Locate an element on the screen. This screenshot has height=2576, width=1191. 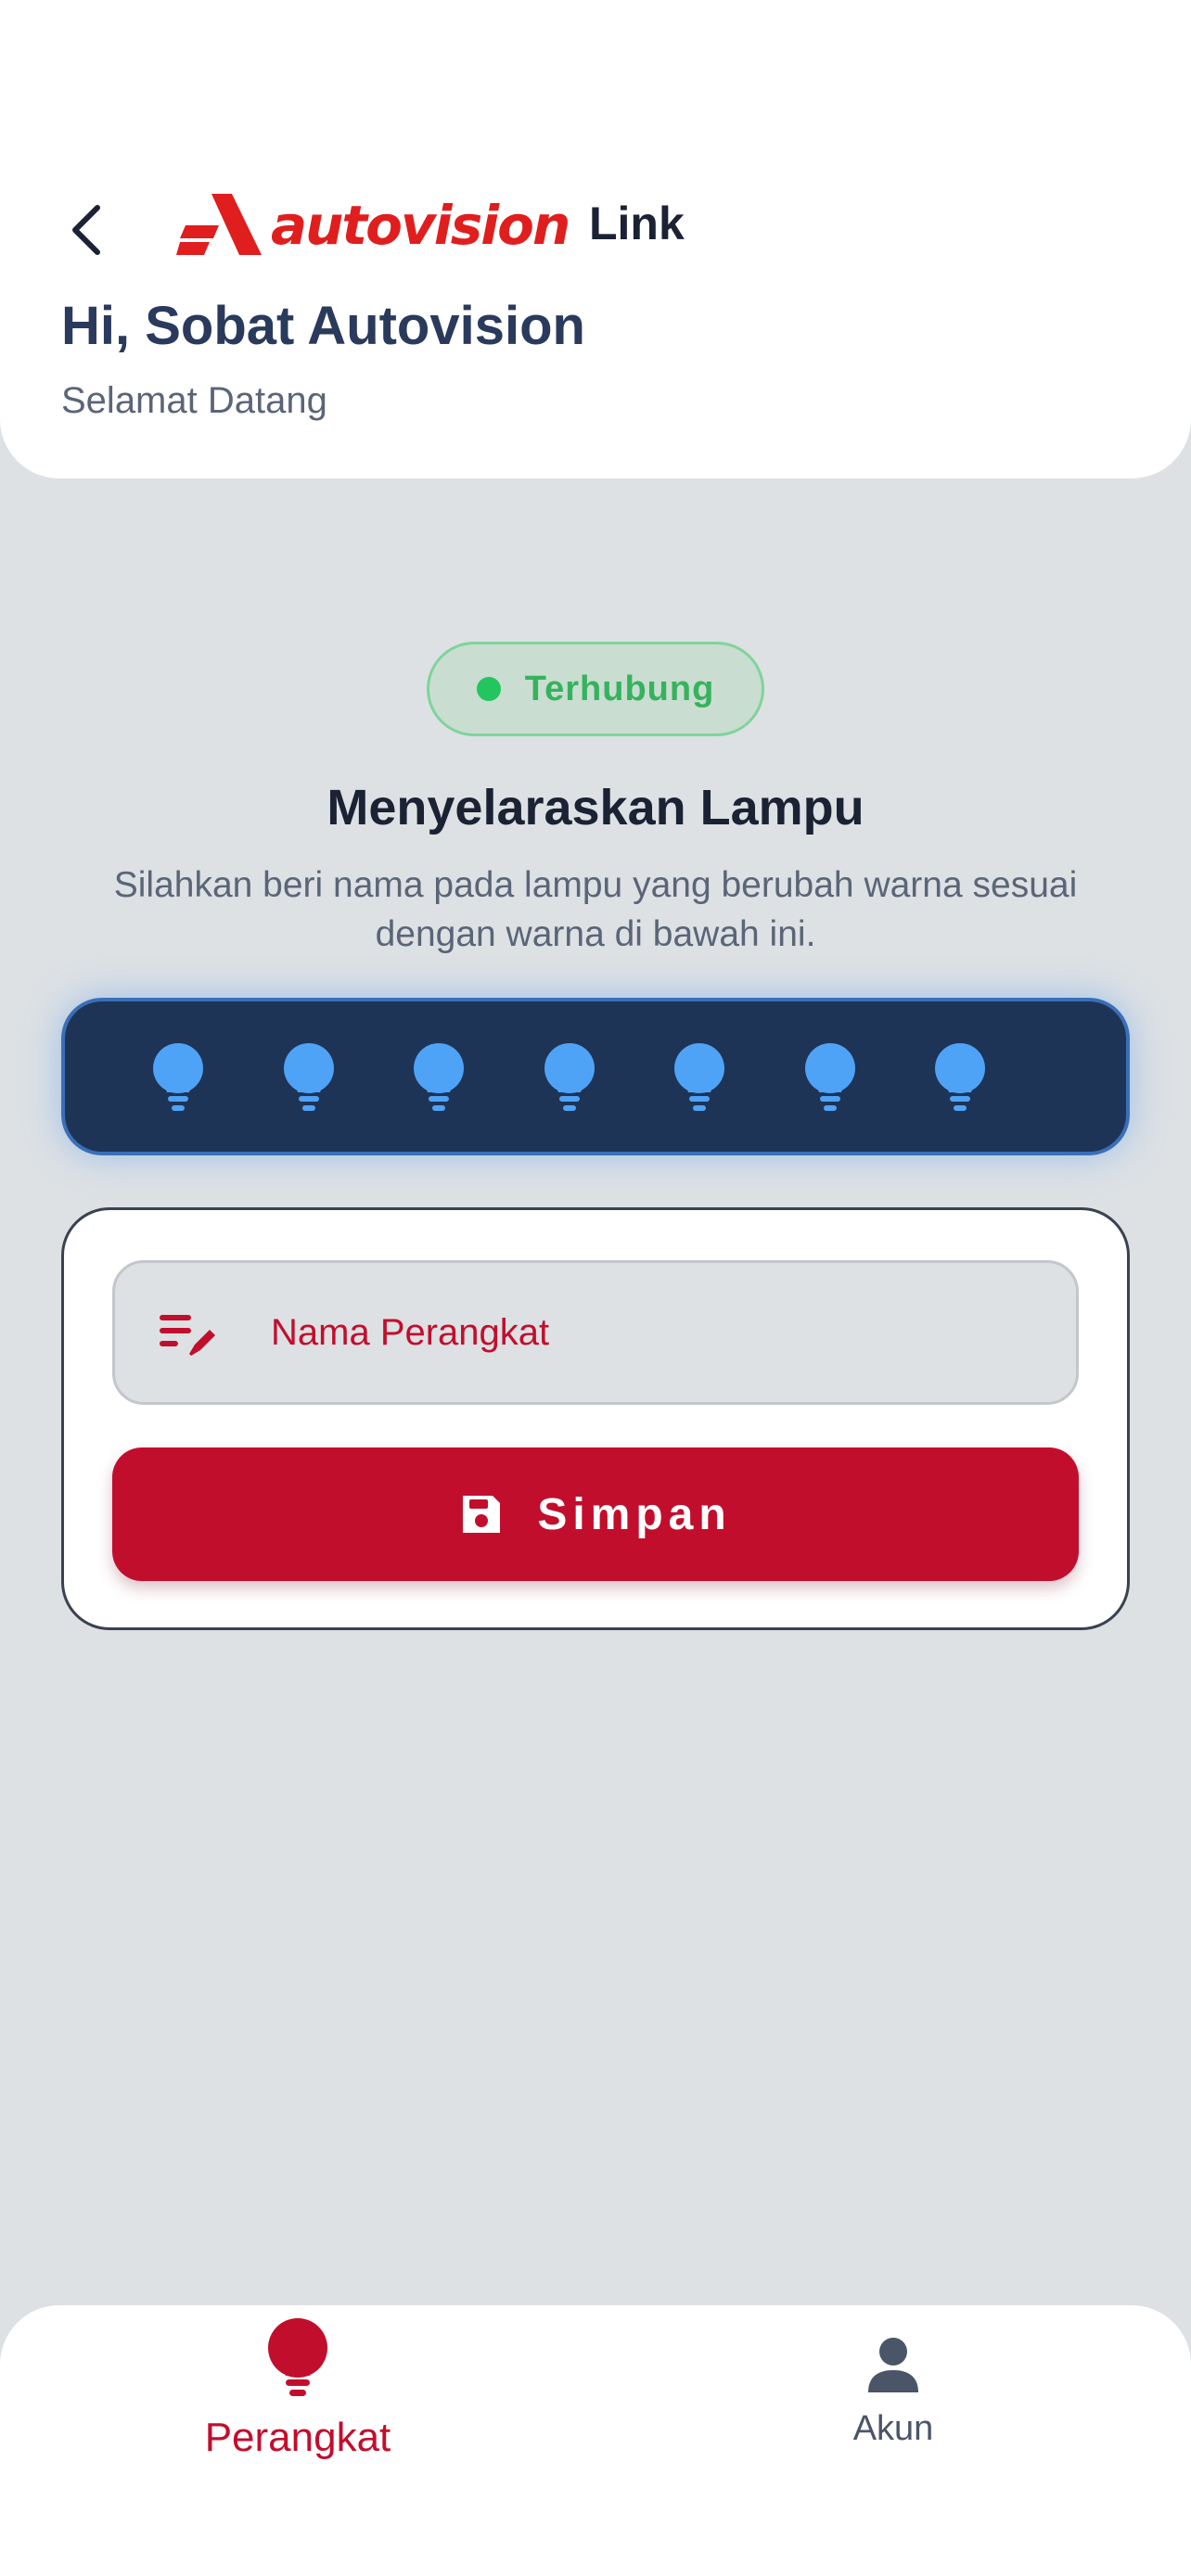
autovision-logo: autovision is located at coordinates (373, 226).